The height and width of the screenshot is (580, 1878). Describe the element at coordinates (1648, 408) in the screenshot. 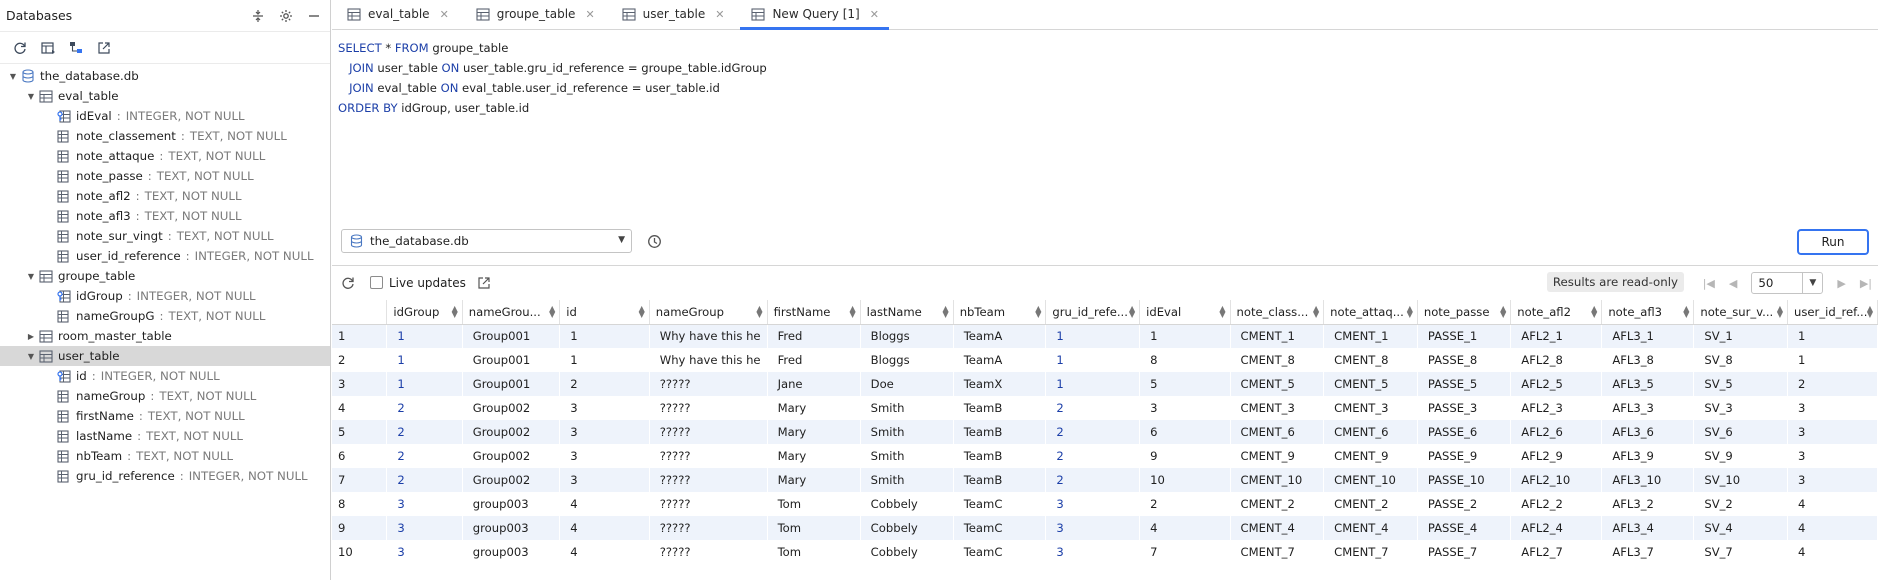

I see `table-cell: AFL3_3` at that location.